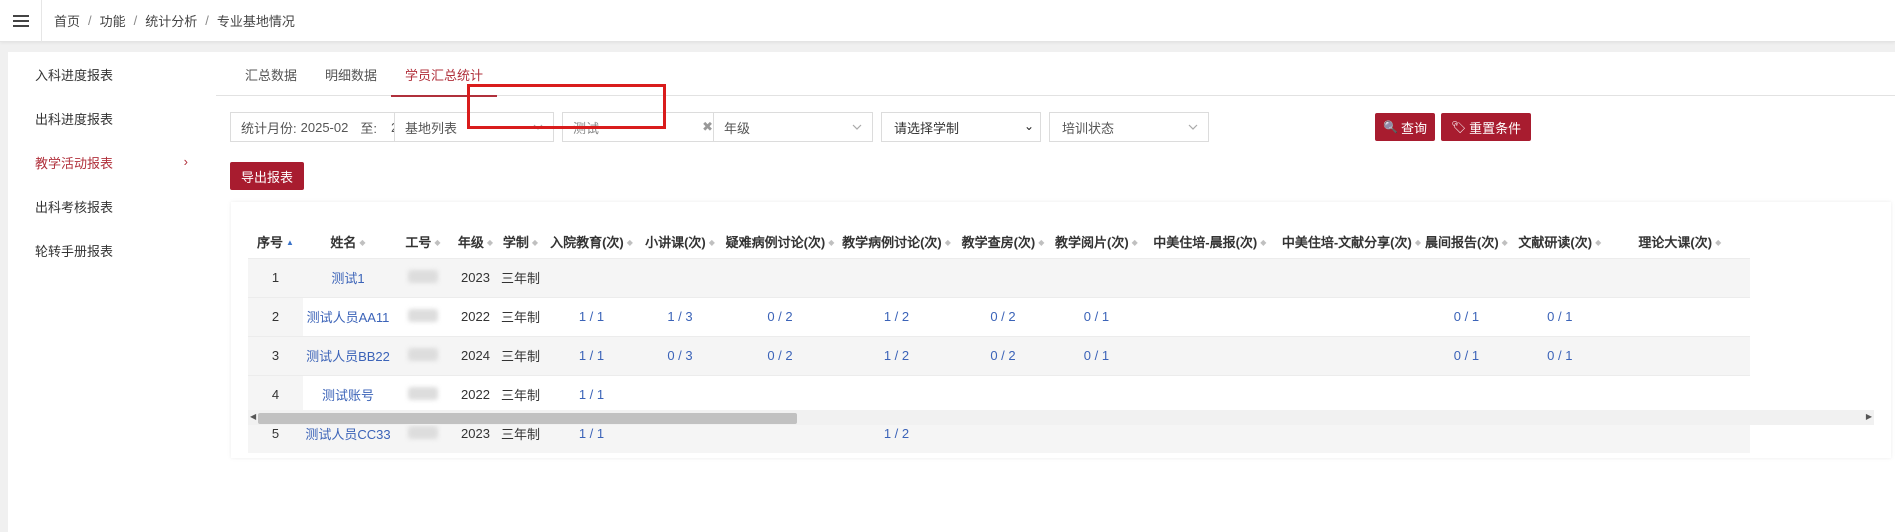  What do you see at coordinates (348, 277) in the screenshot?
I see `student-name-link: 测试1` at bounding box center [348, 277].